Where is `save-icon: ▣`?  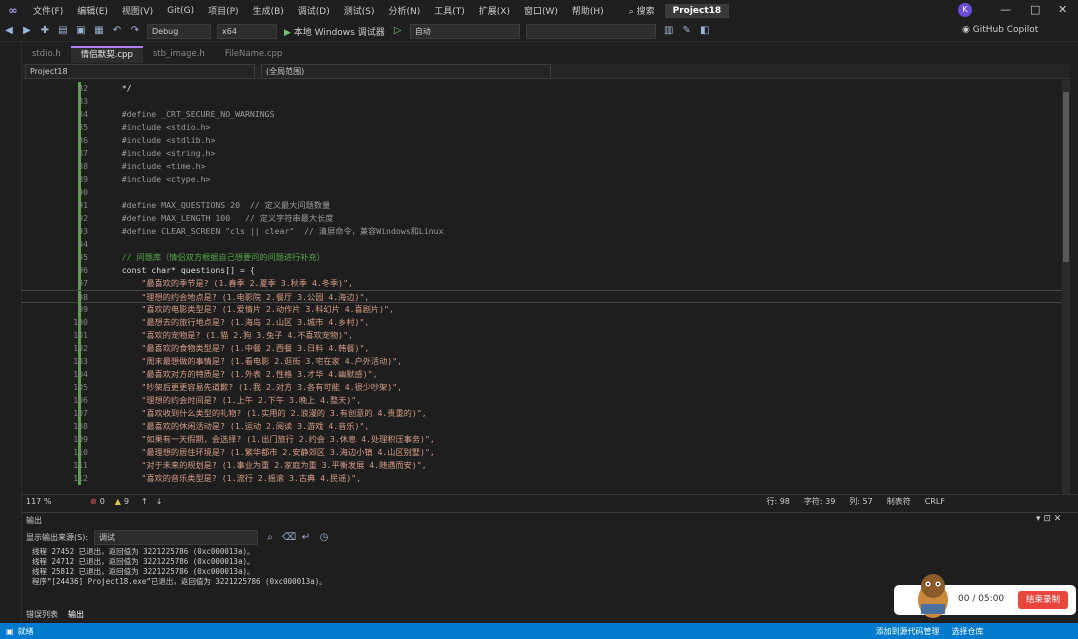 save-icon: ▣ is located at coordinates (81, 31).